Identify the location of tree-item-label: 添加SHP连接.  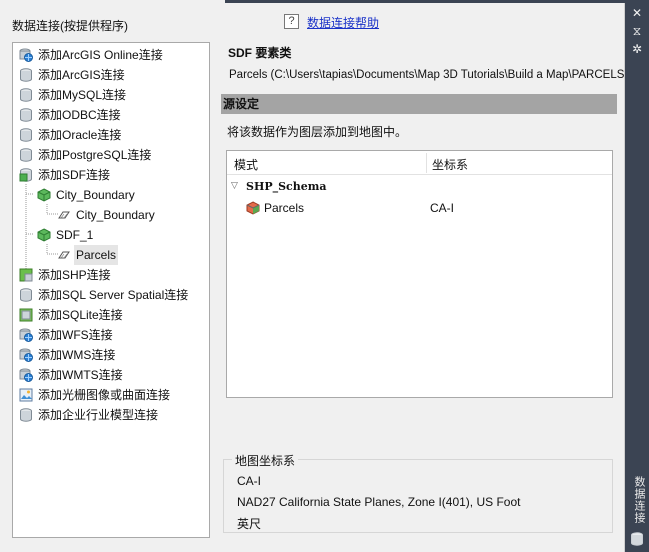
(74, 275).